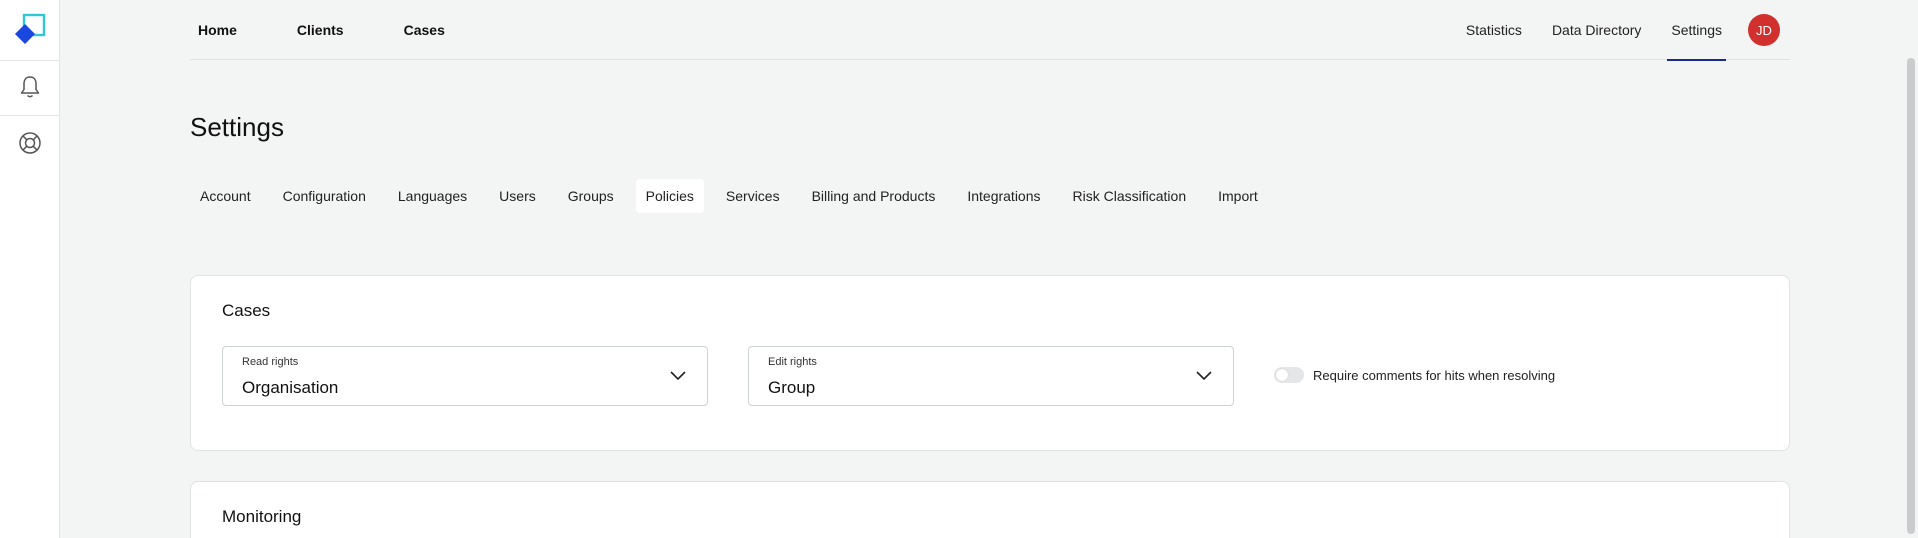 The height and width of the screenshot is (538, 1918). What do you see at coordinates (324, 196) in the screenshot?
I see `tab-configuration: Configuration` at bounding box center [324, 196].